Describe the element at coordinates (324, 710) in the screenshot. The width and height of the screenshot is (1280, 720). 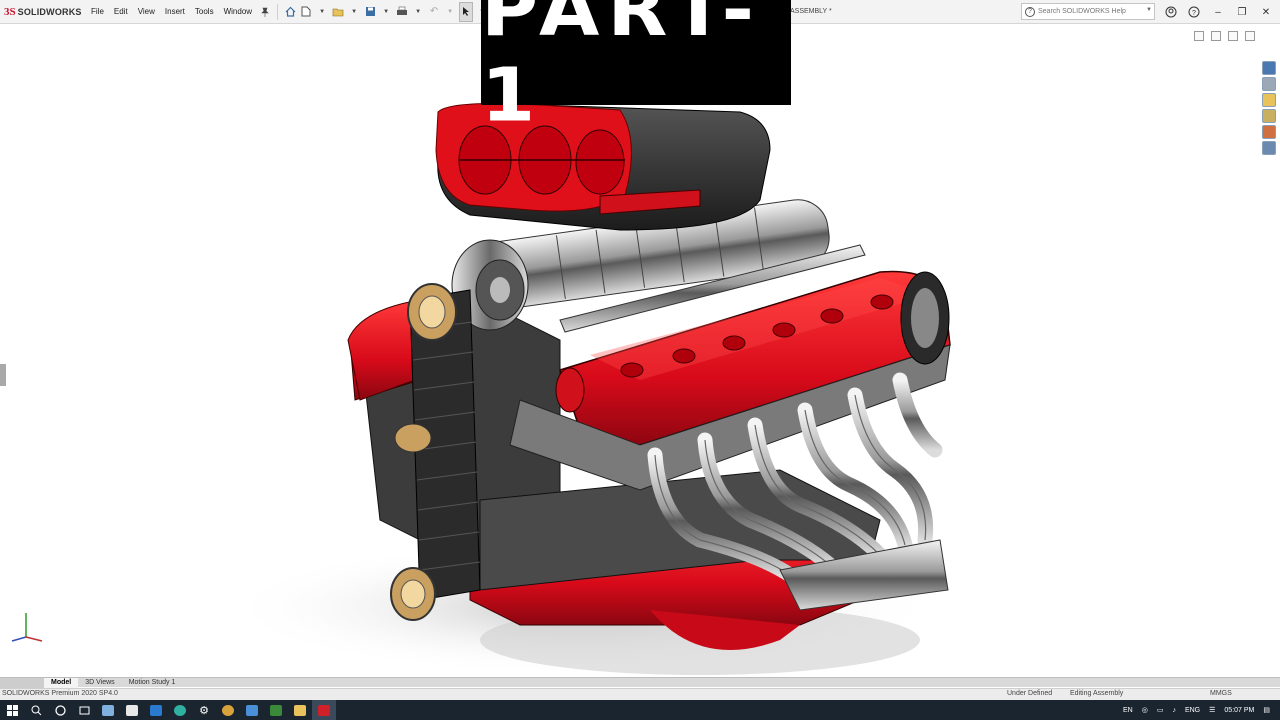
I see `solidworks-taskbar-icon` at that location.